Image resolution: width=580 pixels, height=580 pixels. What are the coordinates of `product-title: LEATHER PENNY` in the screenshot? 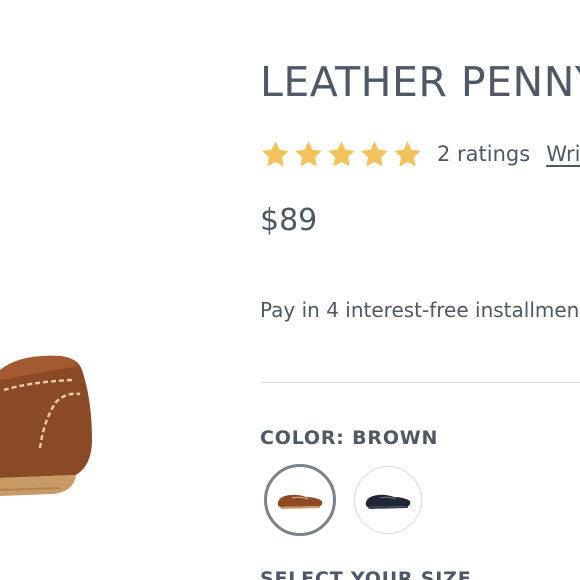 It's located at (420, 82).